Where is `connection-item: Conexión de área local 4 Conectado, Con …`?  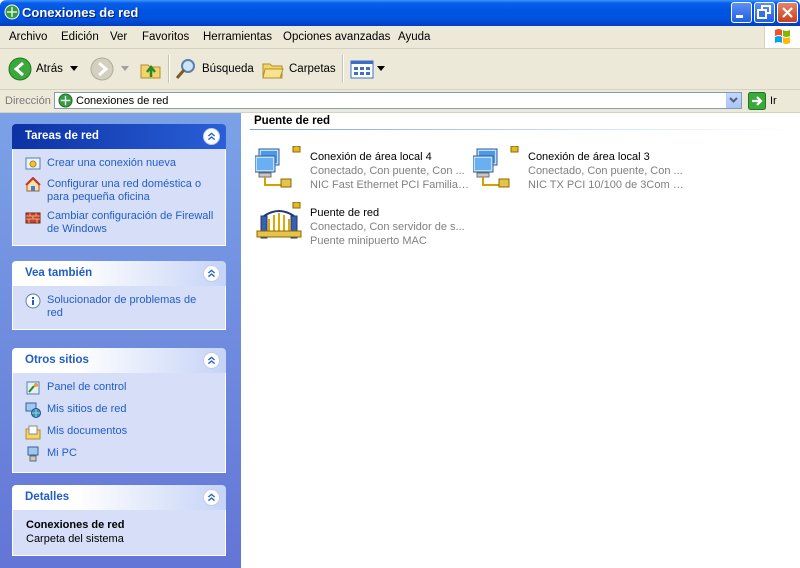 connection-item: Conexión de área local 4 Conectado, Con … is located at coordinates (362, 172).